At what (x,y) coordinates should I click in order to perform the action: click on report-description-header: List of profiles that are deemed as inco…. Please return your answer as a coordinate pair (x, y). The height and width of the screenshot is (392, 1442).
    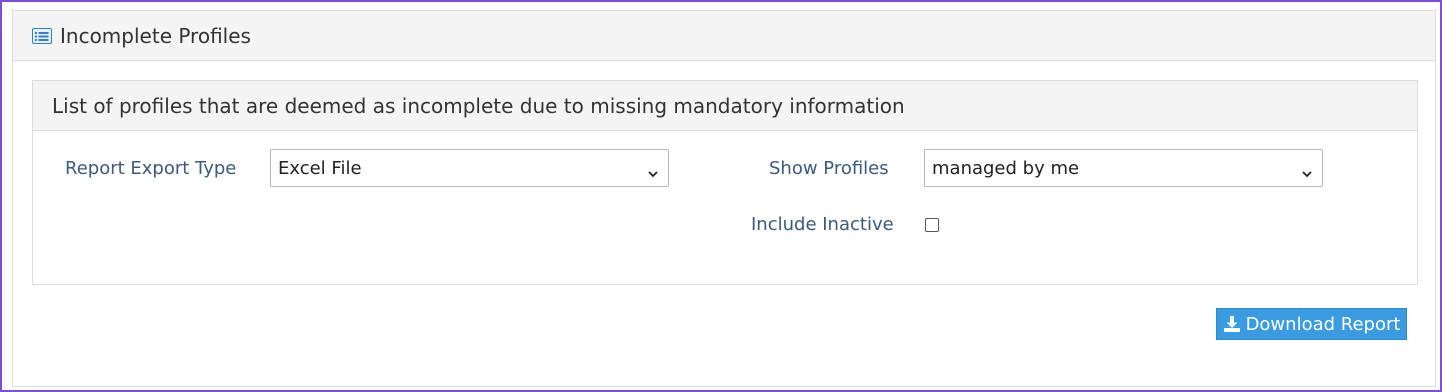
    Looking at the image, I should click on (725, 106).